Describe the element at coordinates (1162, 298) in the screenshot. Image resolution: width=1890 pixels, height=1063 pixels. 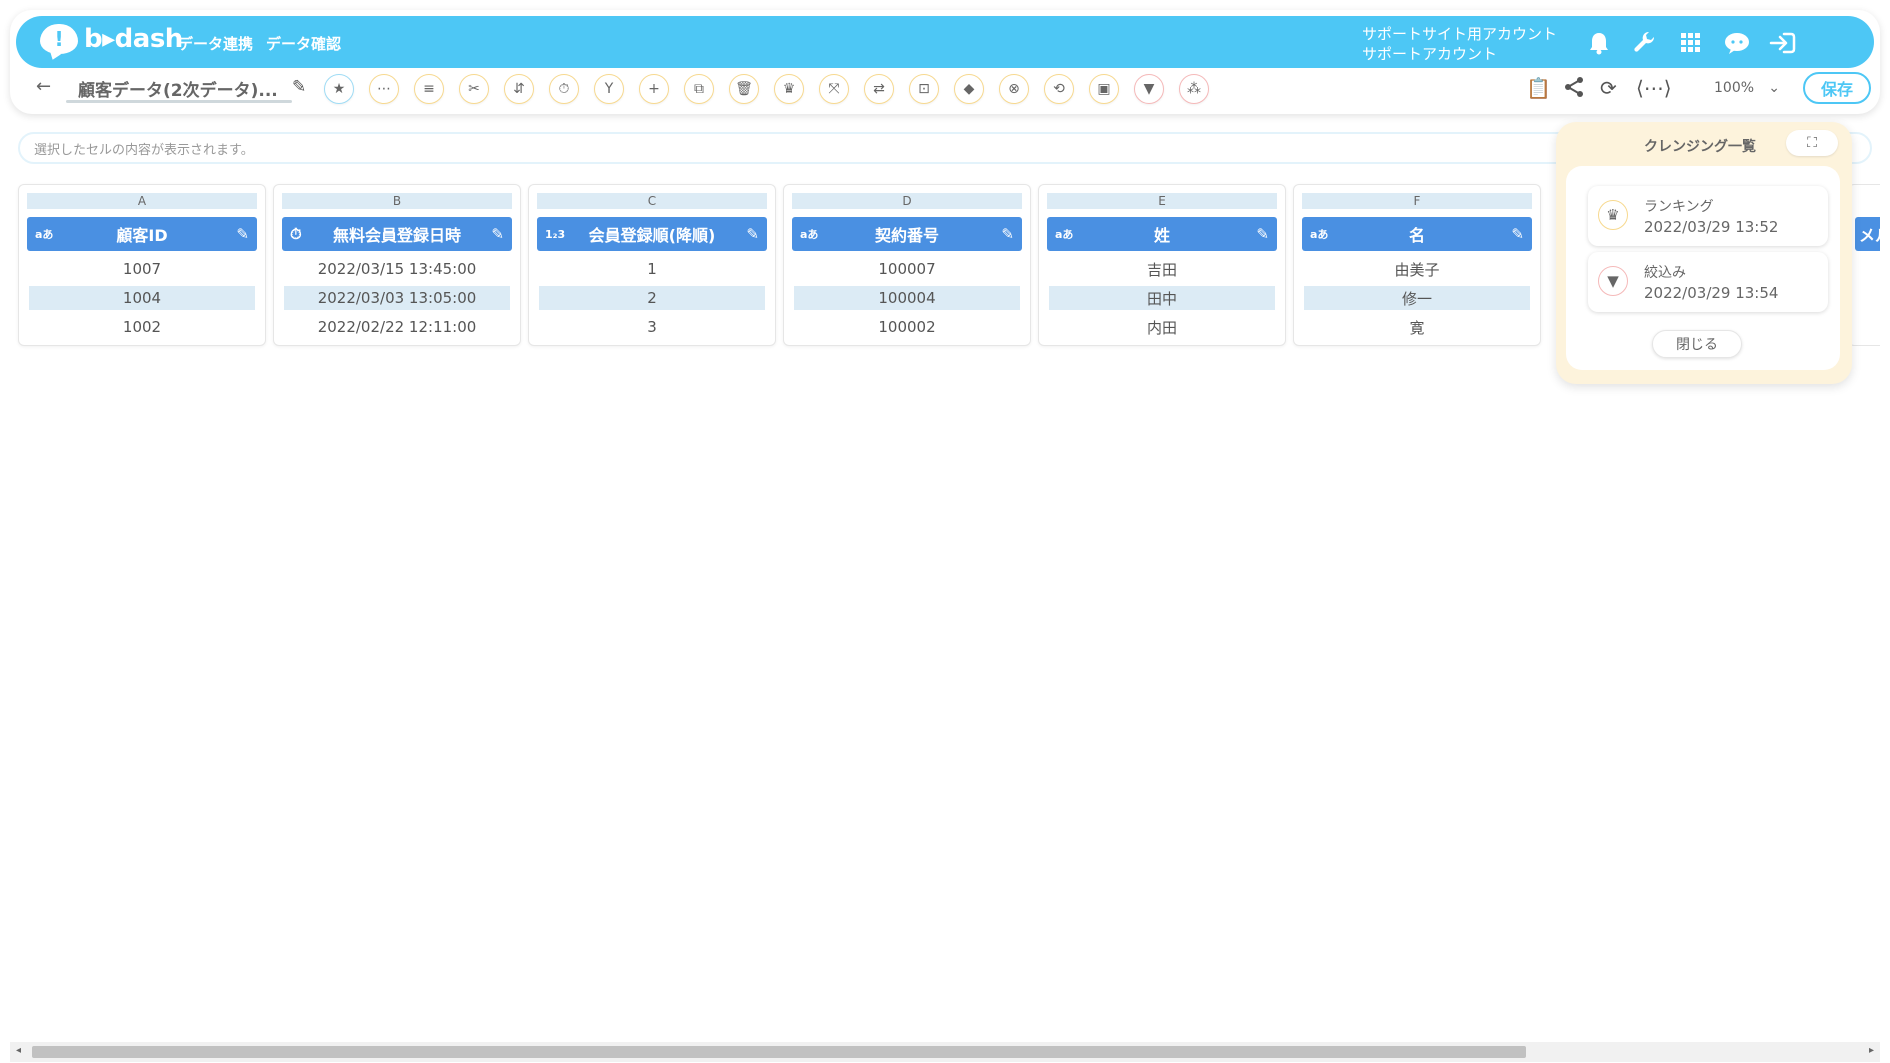
I see `table-cell: 田中` at that location.